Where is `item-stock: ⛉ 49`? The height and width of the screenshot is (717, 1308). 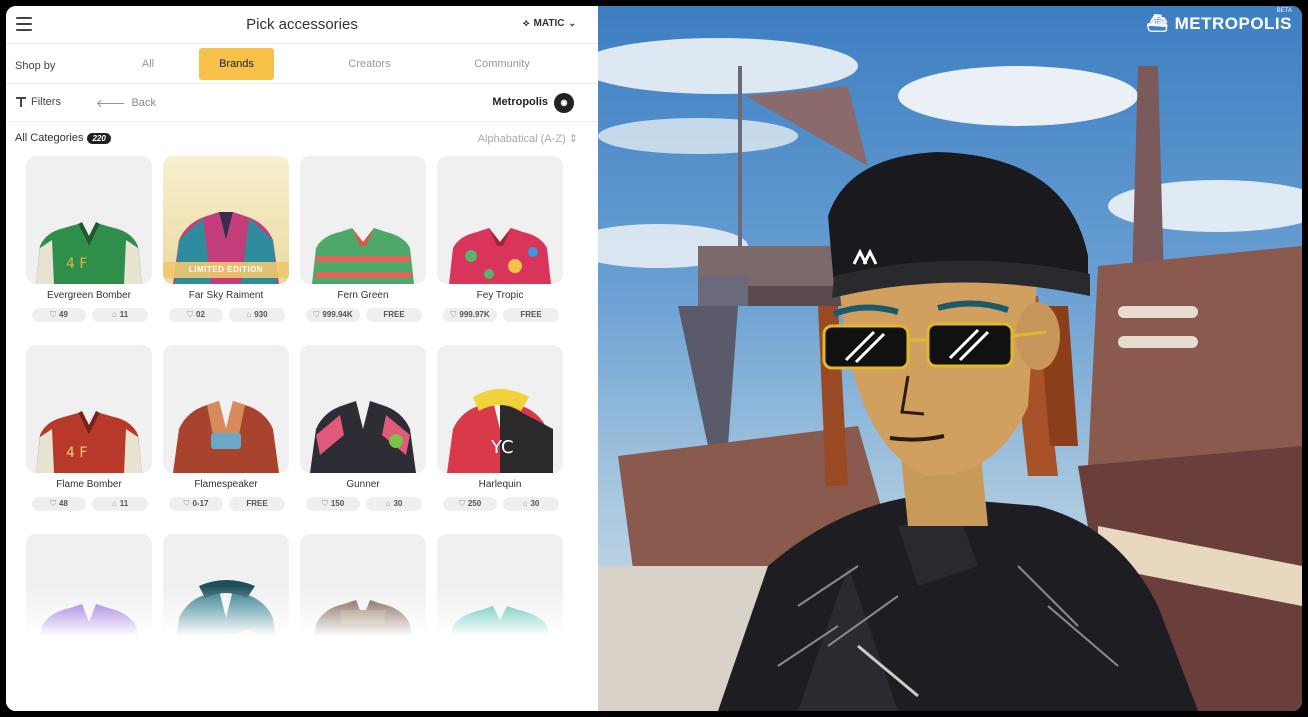
item-stock: ⛉ 49 is located at coordinates (59, 315).